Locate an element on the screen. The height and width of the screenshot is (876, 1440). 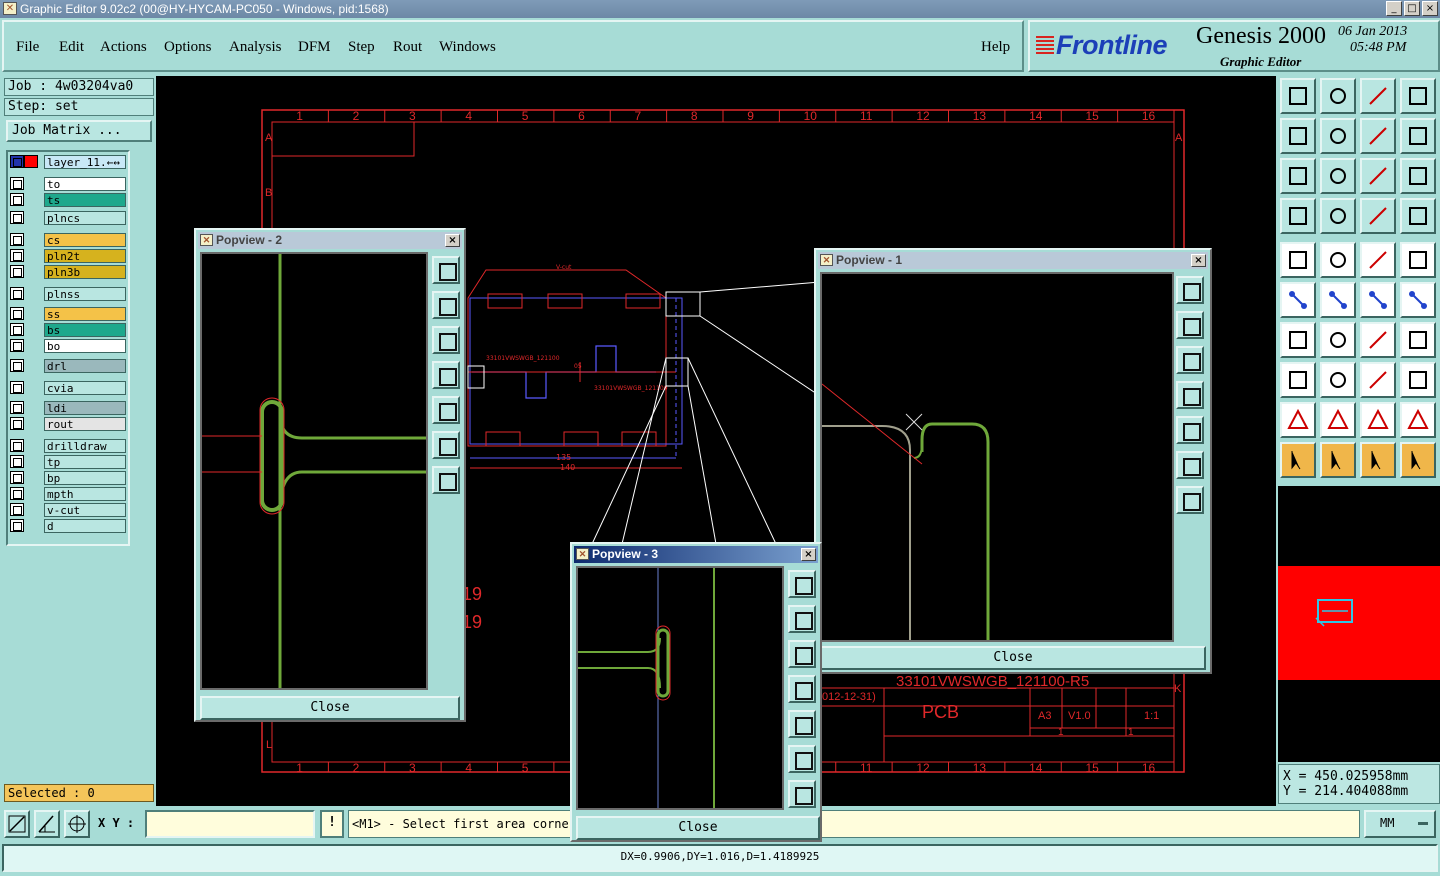
layer-name: rout is located at coordinates (85, 423).